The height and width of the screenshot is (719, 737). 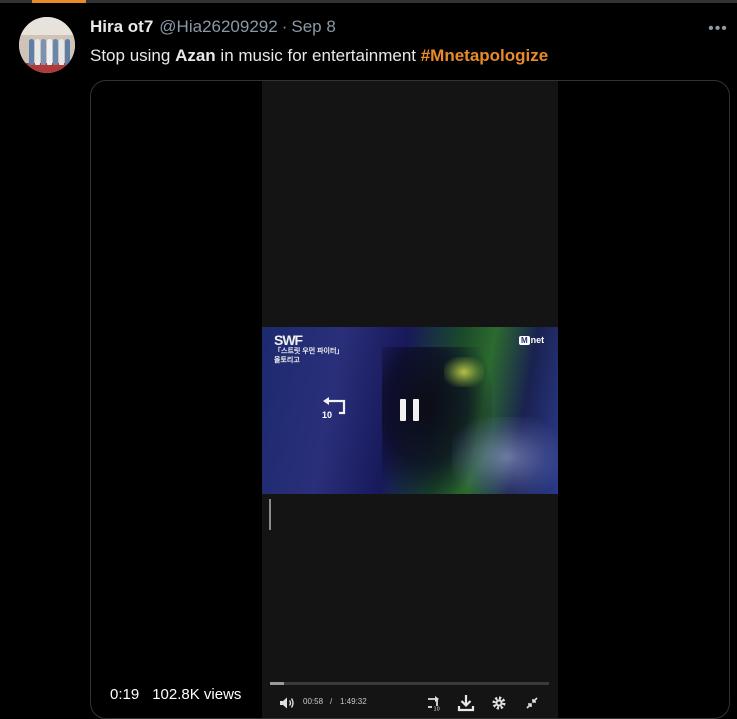 I want to click on video-elapsed-time: 0:19, so click(x=125, y=694).